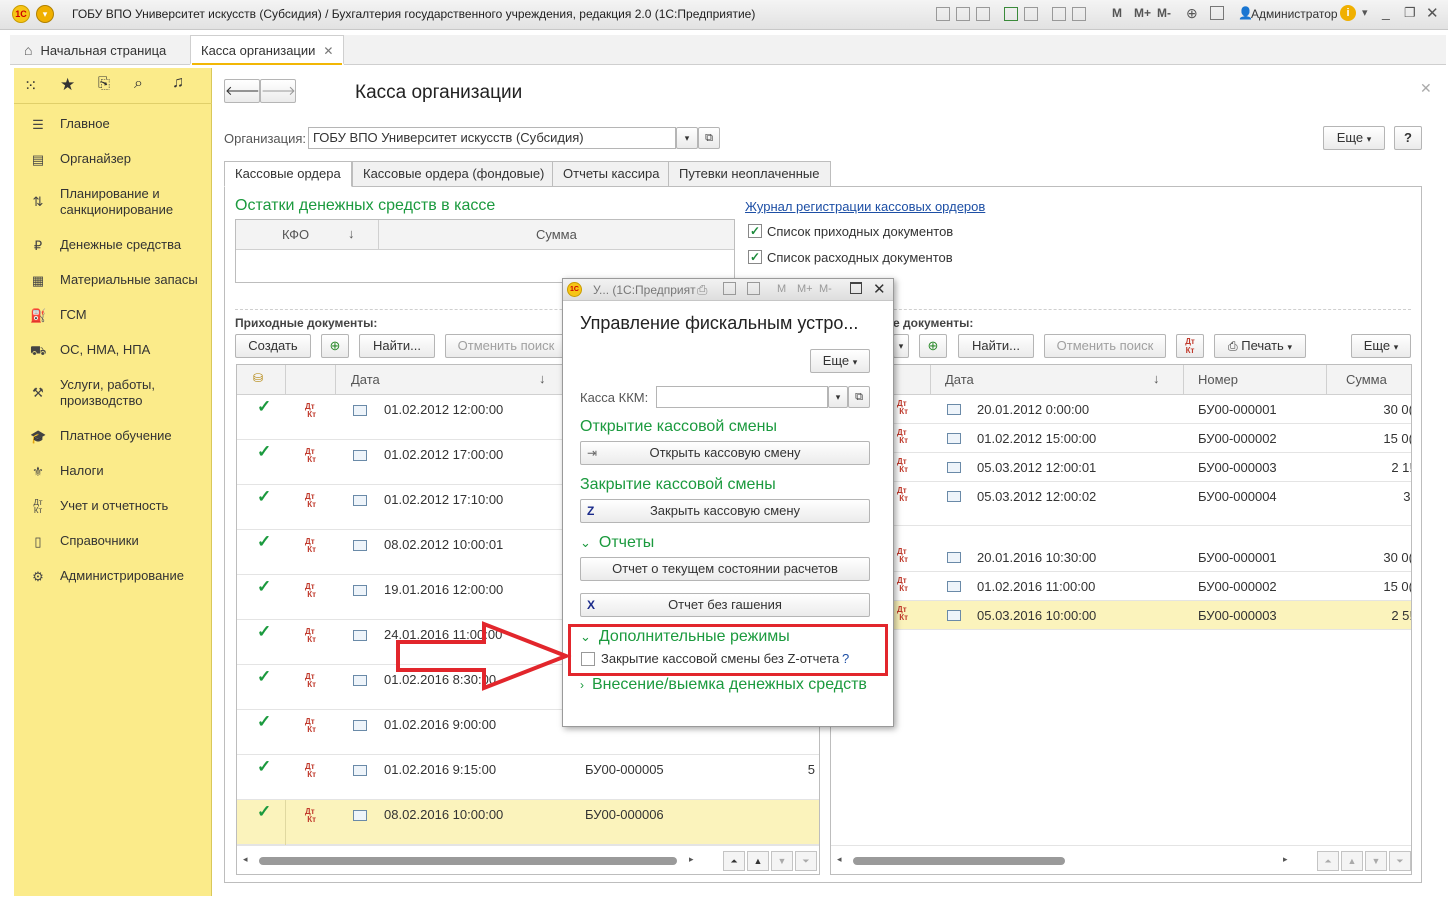 This screenshot has height=908, width=1448. What do you see at coordinates (983, 13) in the screenshot?
I see `preview-icon` at bounding box center [983, 13].